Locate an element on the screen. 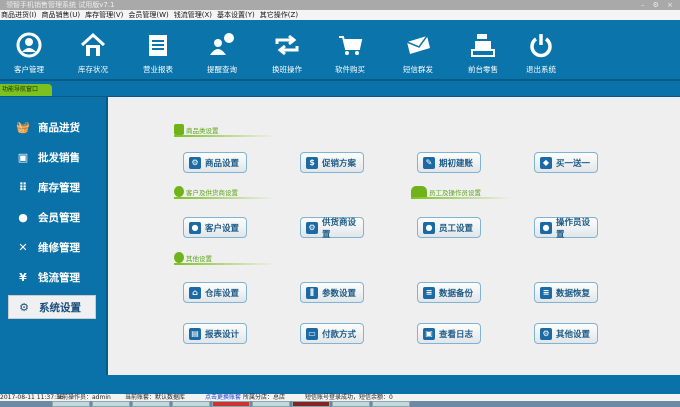  user-gear-icon is located at coordinates (179, 191).